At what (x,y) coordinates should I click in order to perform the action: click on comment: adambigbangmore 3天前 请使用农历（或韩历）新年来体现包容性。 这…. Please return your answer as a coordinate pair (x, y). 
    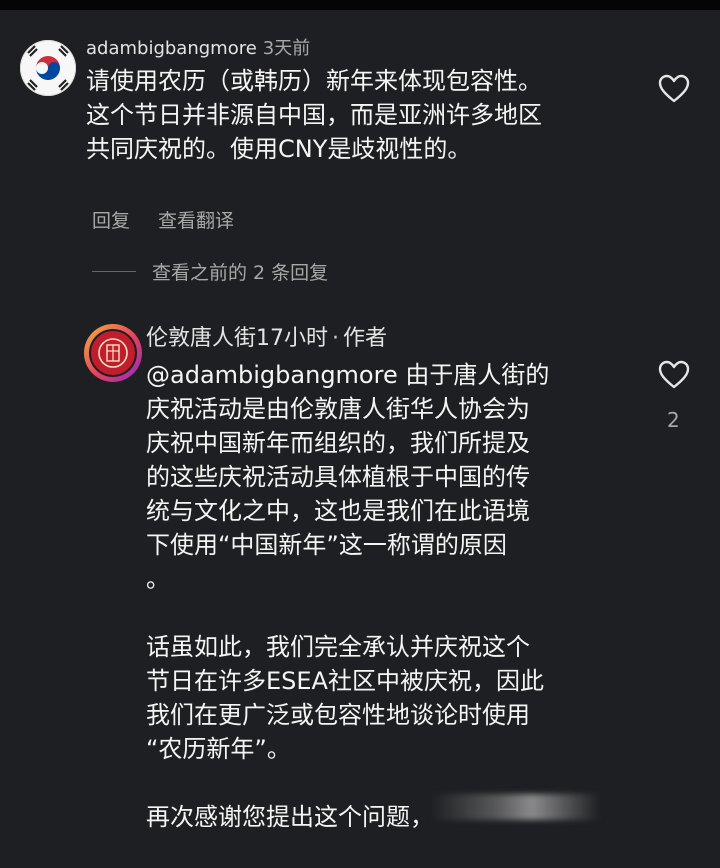
    Looking at the image, I should click on (366, 100).